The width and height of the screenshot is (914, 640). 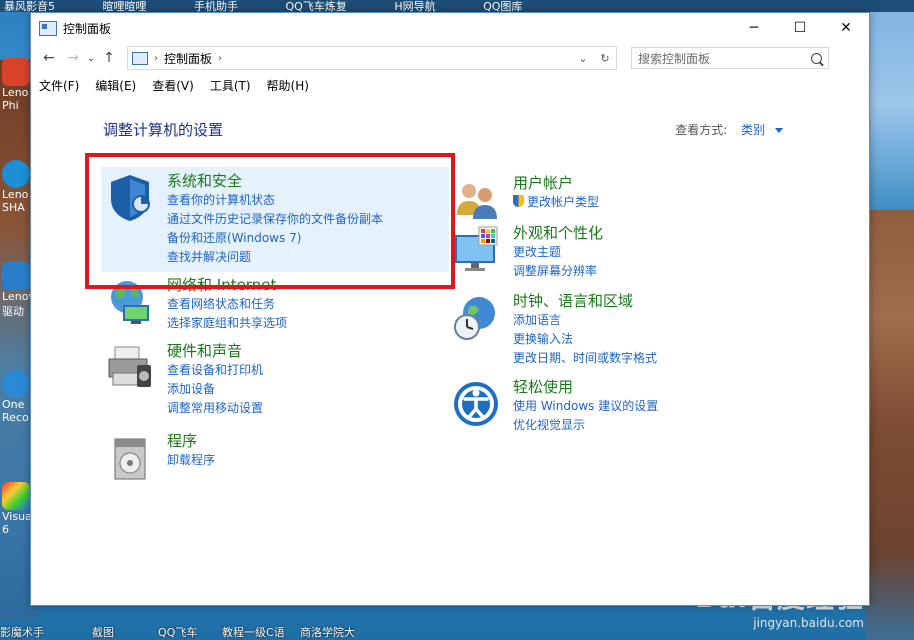 What do you see at coordinates (22, 632) in the screenshot?
I see `desktop-icon-label: 影魔术手` at bounding box center [22, 632].